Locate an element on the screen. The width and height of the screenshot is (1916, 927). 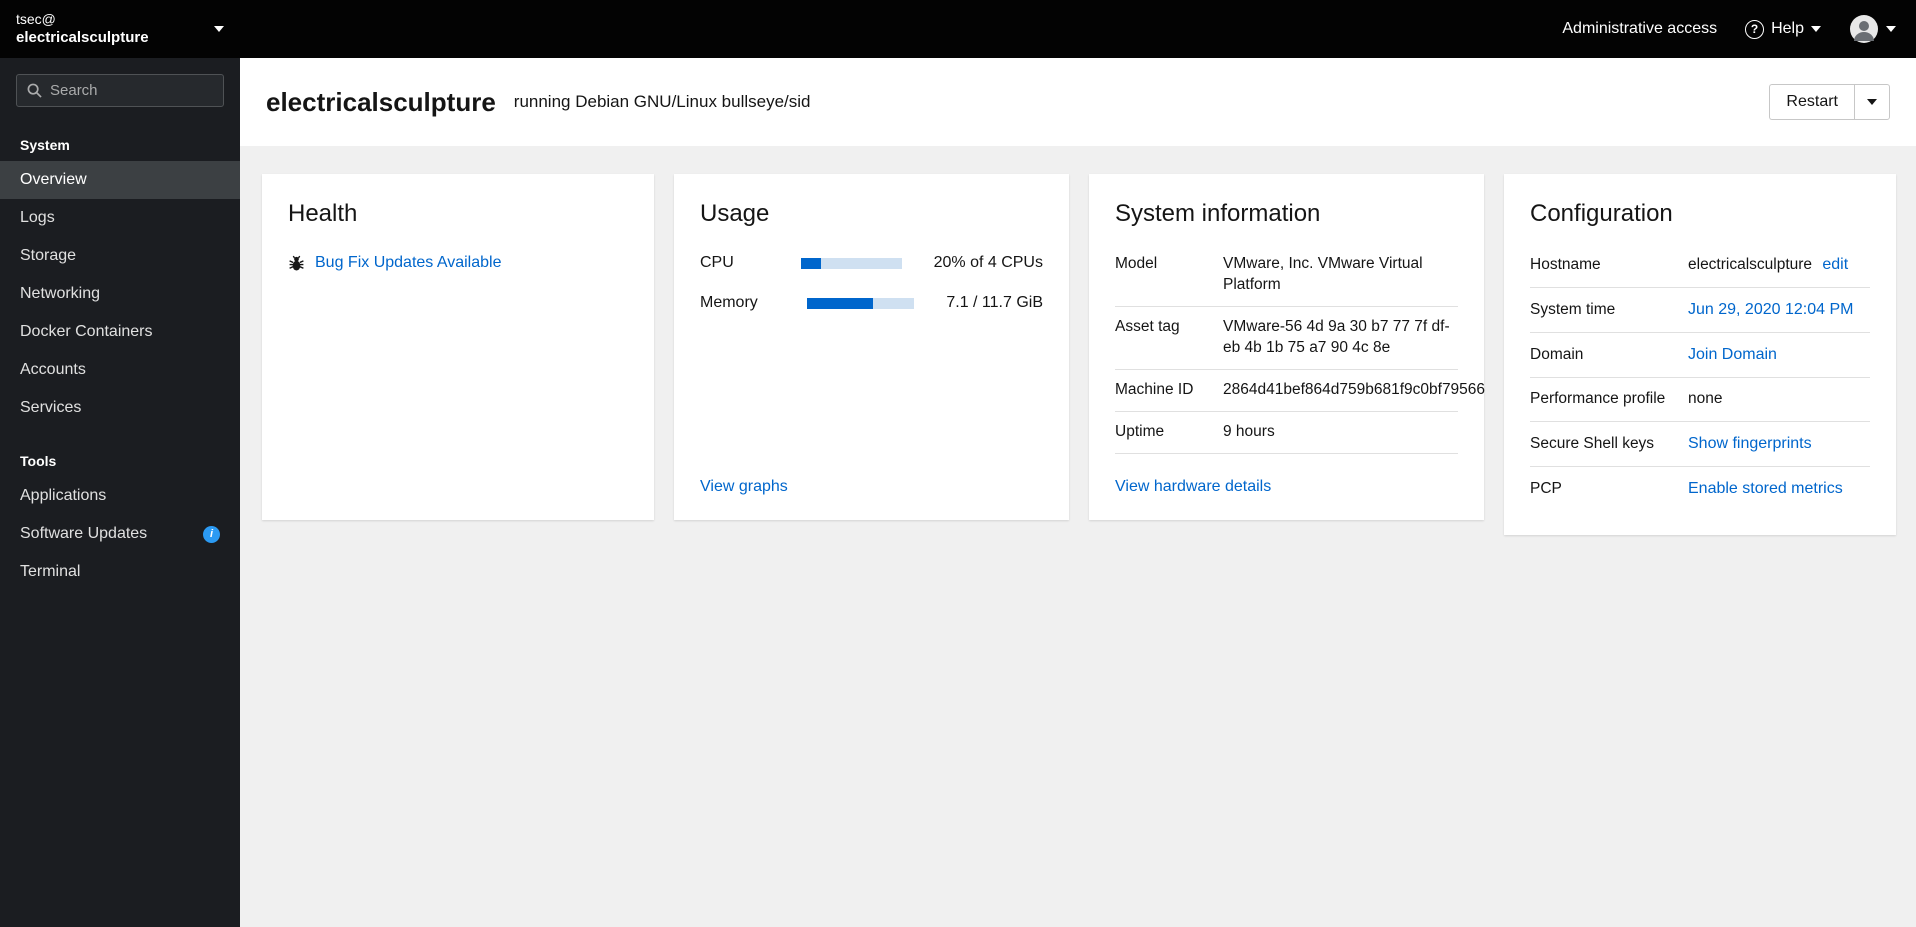
sidebar-item-accounts: Accounts is located at coordinates (120, 370).